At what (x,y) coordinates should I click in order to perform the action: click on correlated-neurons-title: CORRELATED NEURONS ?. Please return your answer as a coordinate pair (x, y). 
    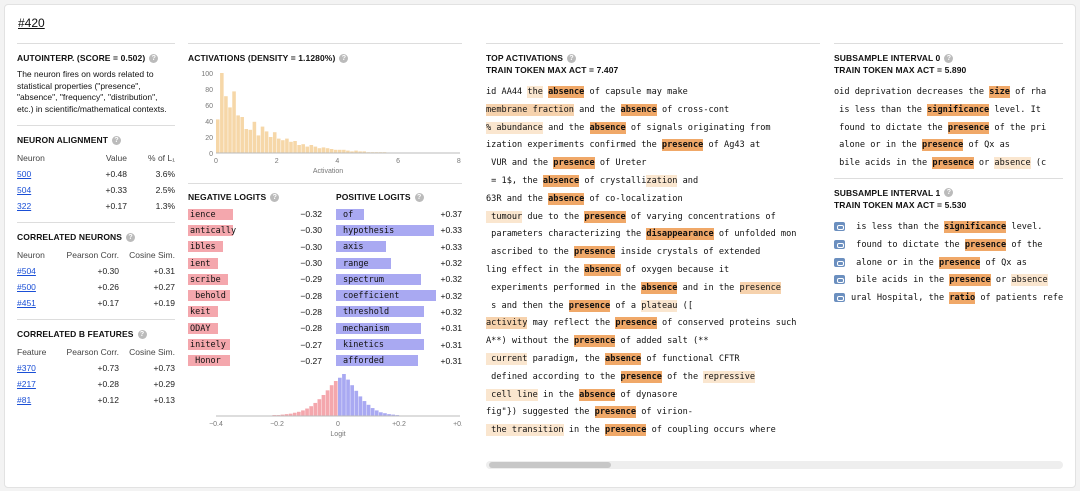
    Looking at the image, I should click on (96, 237).